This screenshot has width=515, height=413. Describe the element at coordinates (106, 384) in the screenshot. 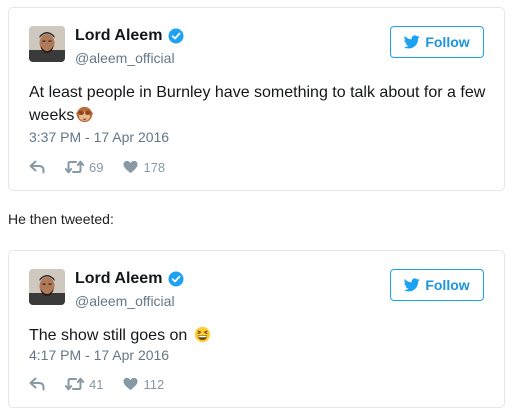

I see `tweet-actions: 41 112` at that location.